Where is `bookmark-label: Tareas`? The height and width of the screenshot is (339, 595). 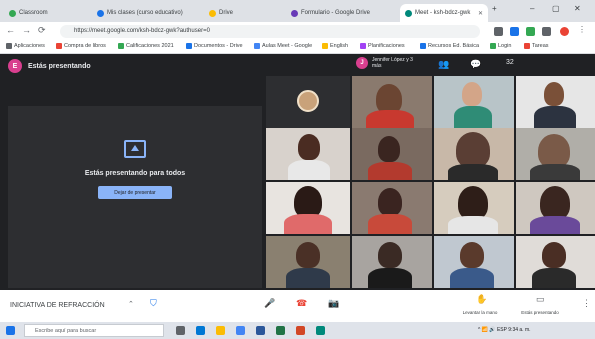 bookmark-label: Tareas is located at coordinates (540, 46).